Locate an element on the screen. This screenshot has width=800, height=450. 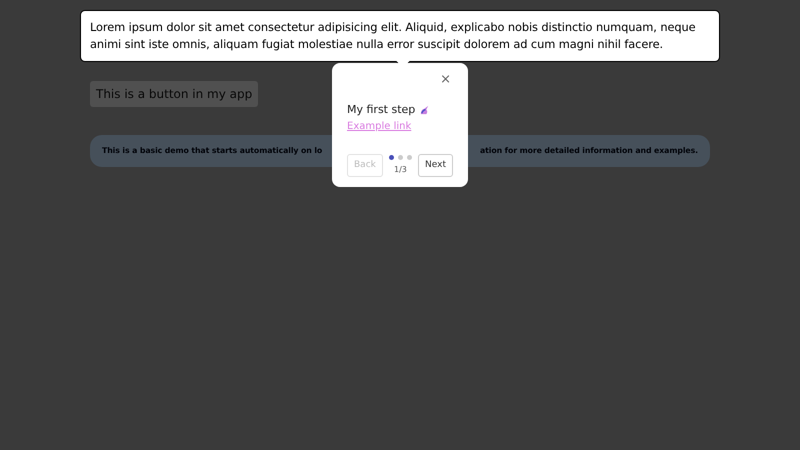
next-button: Next is located at coordinates (435, 165).